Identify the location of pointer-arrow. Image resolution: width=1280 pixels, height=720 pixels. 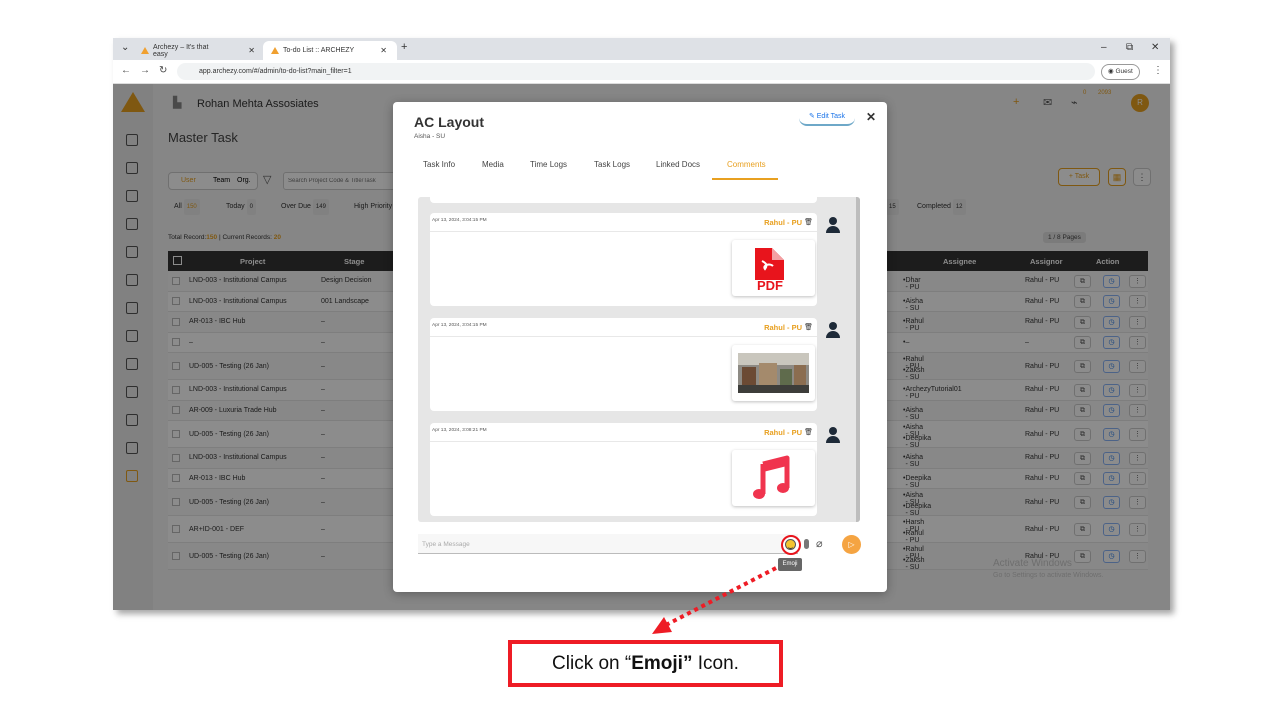
(714, 600).